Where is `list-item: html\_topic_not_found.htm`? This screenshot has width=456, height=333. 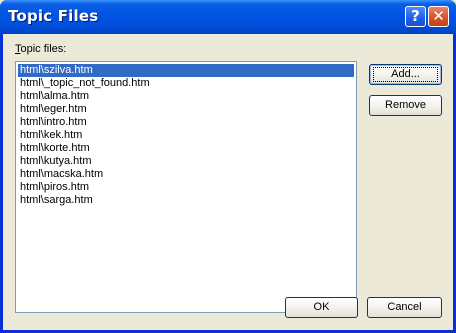 list-item: html\_topic_not_found.htm is located at coordinates (186, 83).